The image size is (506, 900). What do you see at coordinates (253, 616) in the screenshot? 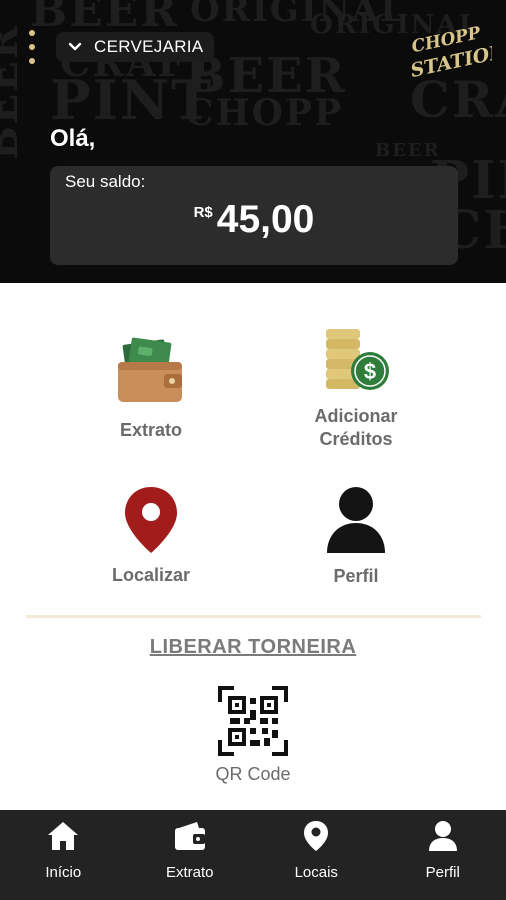
I see `divider` at bounding box center [253, 616].